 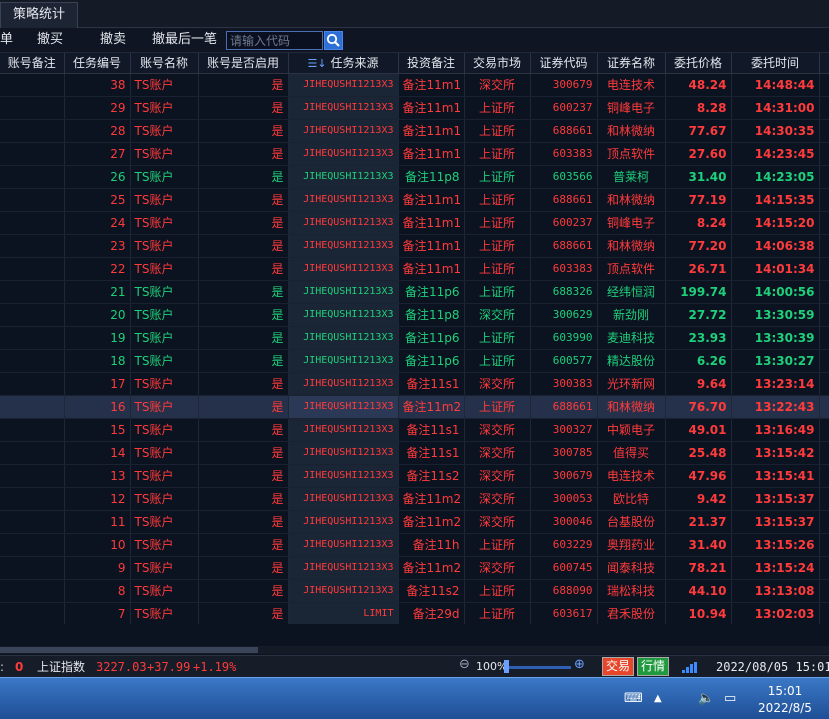 What do you see at coordinates (775, 63) in the screenshot?
I see `col-order-time: 委托时间` at bounding box center [775, 63].